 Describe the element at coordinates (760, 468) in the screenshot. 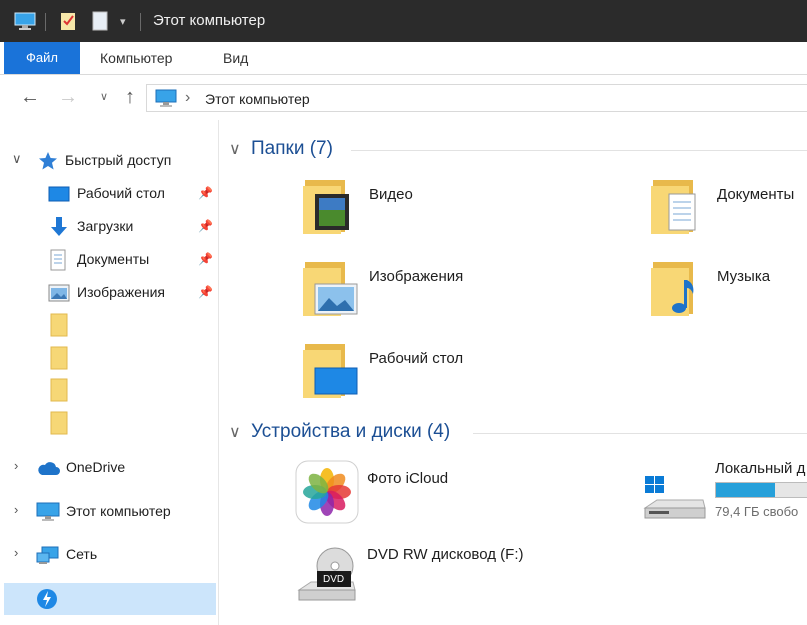

I see `device-name: Локальный д` at that location.